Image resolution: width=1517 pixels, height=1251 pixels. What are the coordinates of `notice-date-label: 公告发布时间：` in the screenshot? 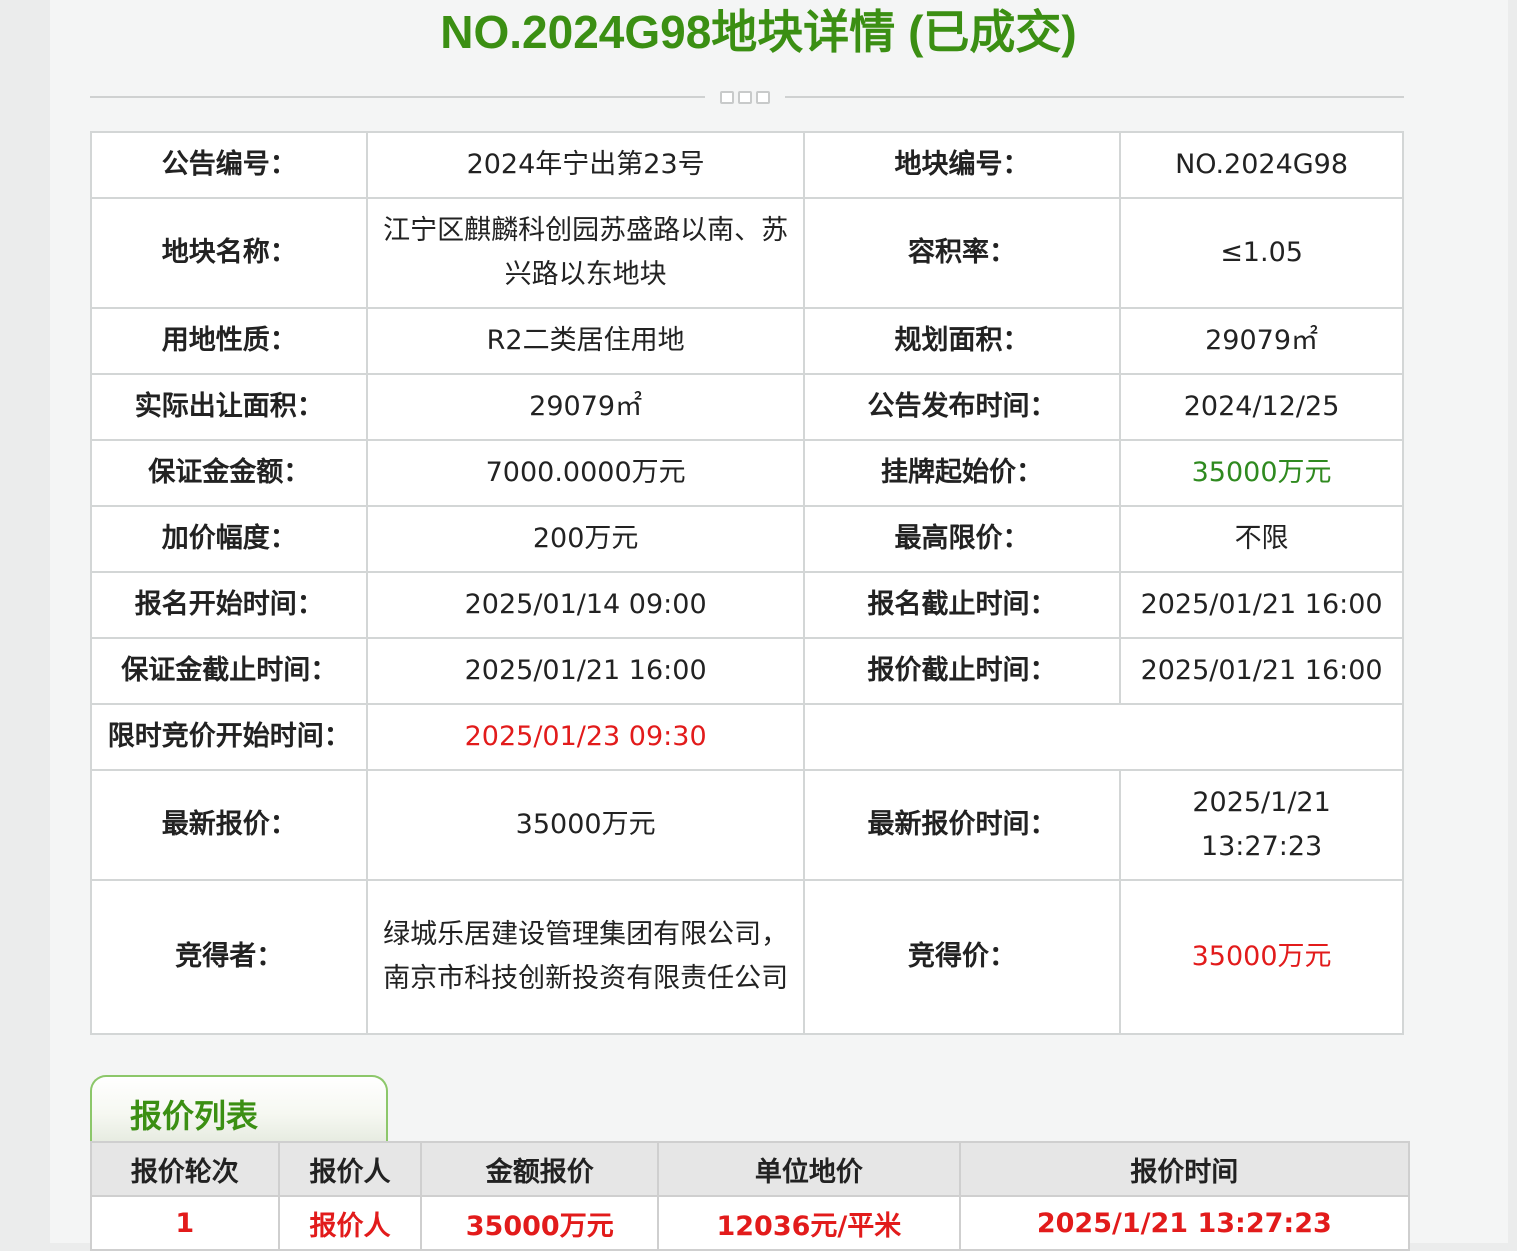 It's located at (962, 407).